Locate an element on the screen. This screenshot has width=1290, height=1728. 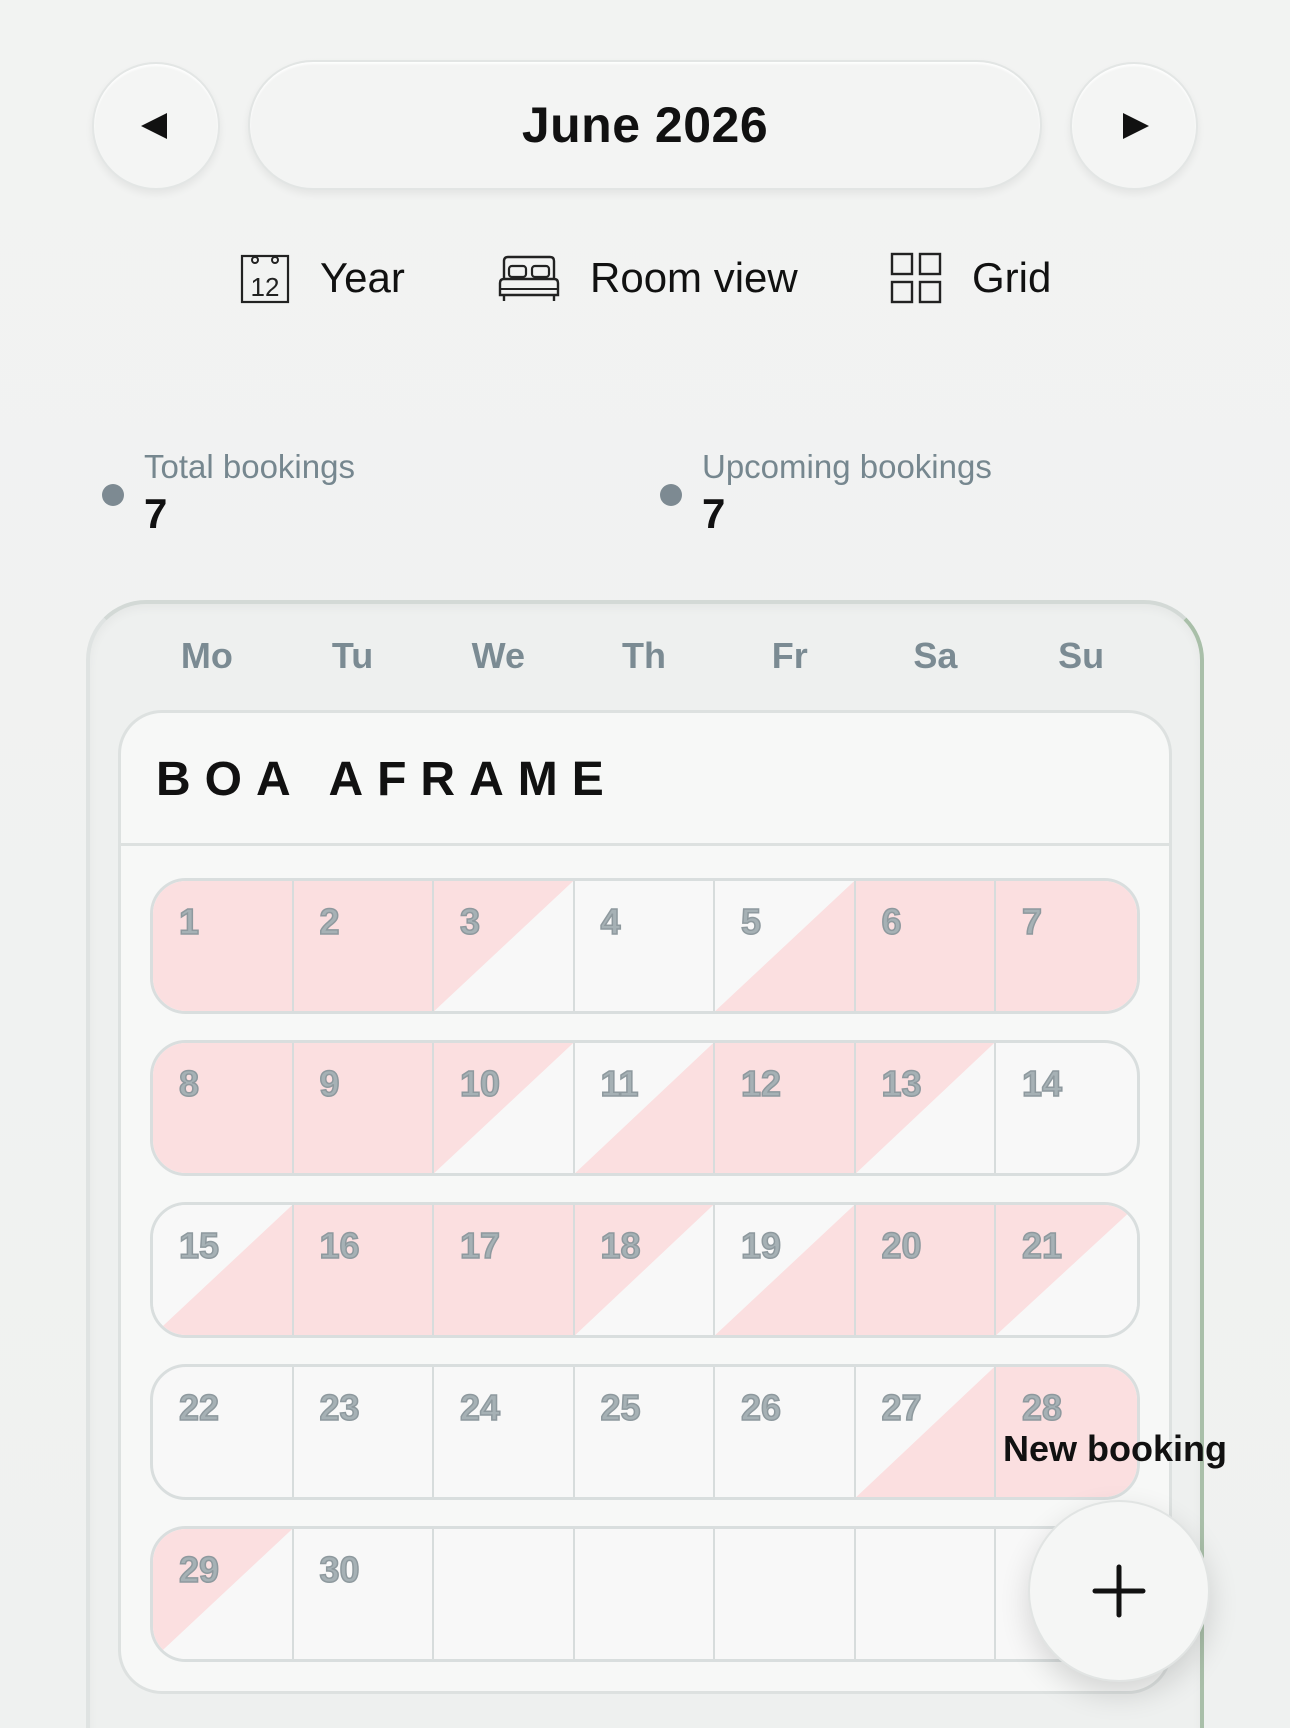
day-number: 28 is located at coordinates (1042, 1407).